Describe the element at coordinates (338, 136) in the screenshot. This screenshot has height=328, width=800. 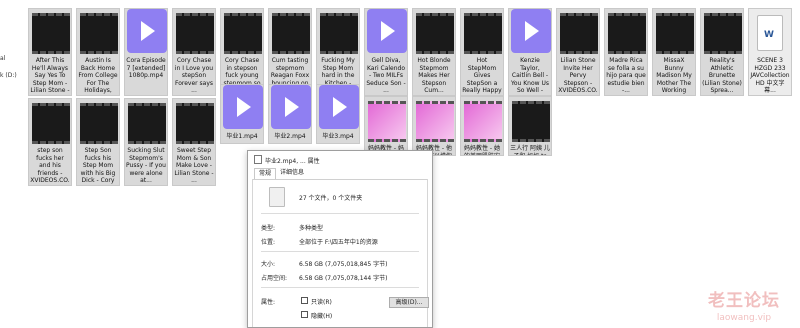
I see `file-name: 毕业3.mp4` at that location.